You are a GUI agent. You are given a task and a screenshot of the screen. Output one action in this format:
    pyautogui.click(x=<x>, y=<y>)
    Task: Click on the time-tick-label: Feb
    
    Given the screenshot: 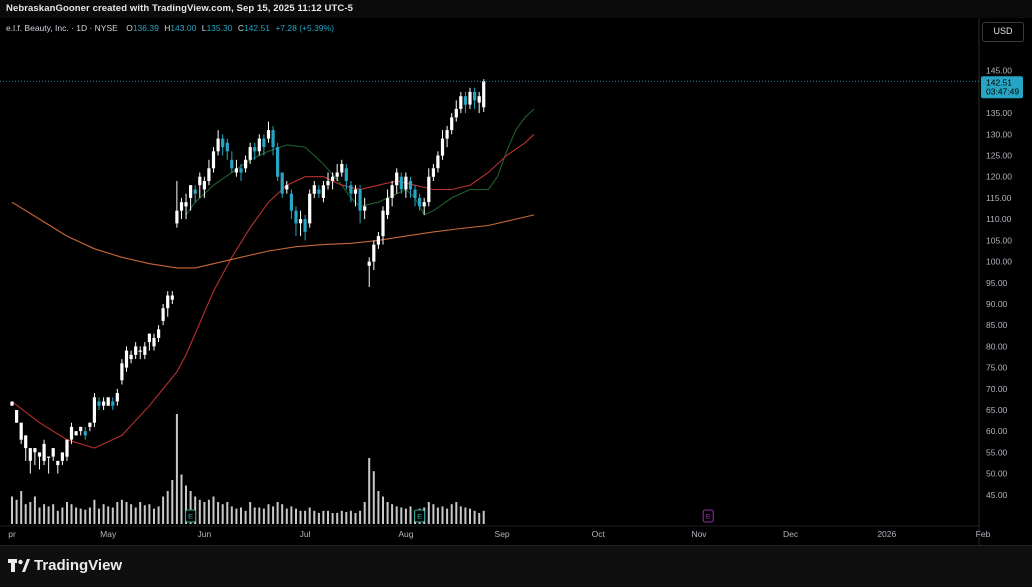 What is the action you would take?
    pyautogui.click(x=983, y=534)
    